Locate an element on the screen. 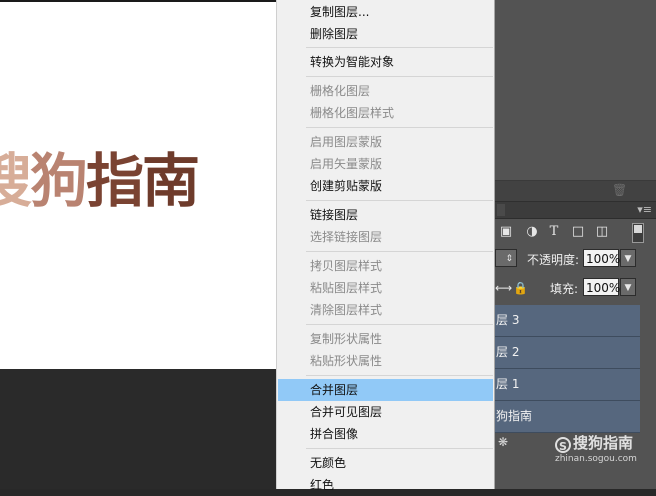 This screenshot has height=496, width=656. opacity-input: 100% is located at coordinates (601, 258).